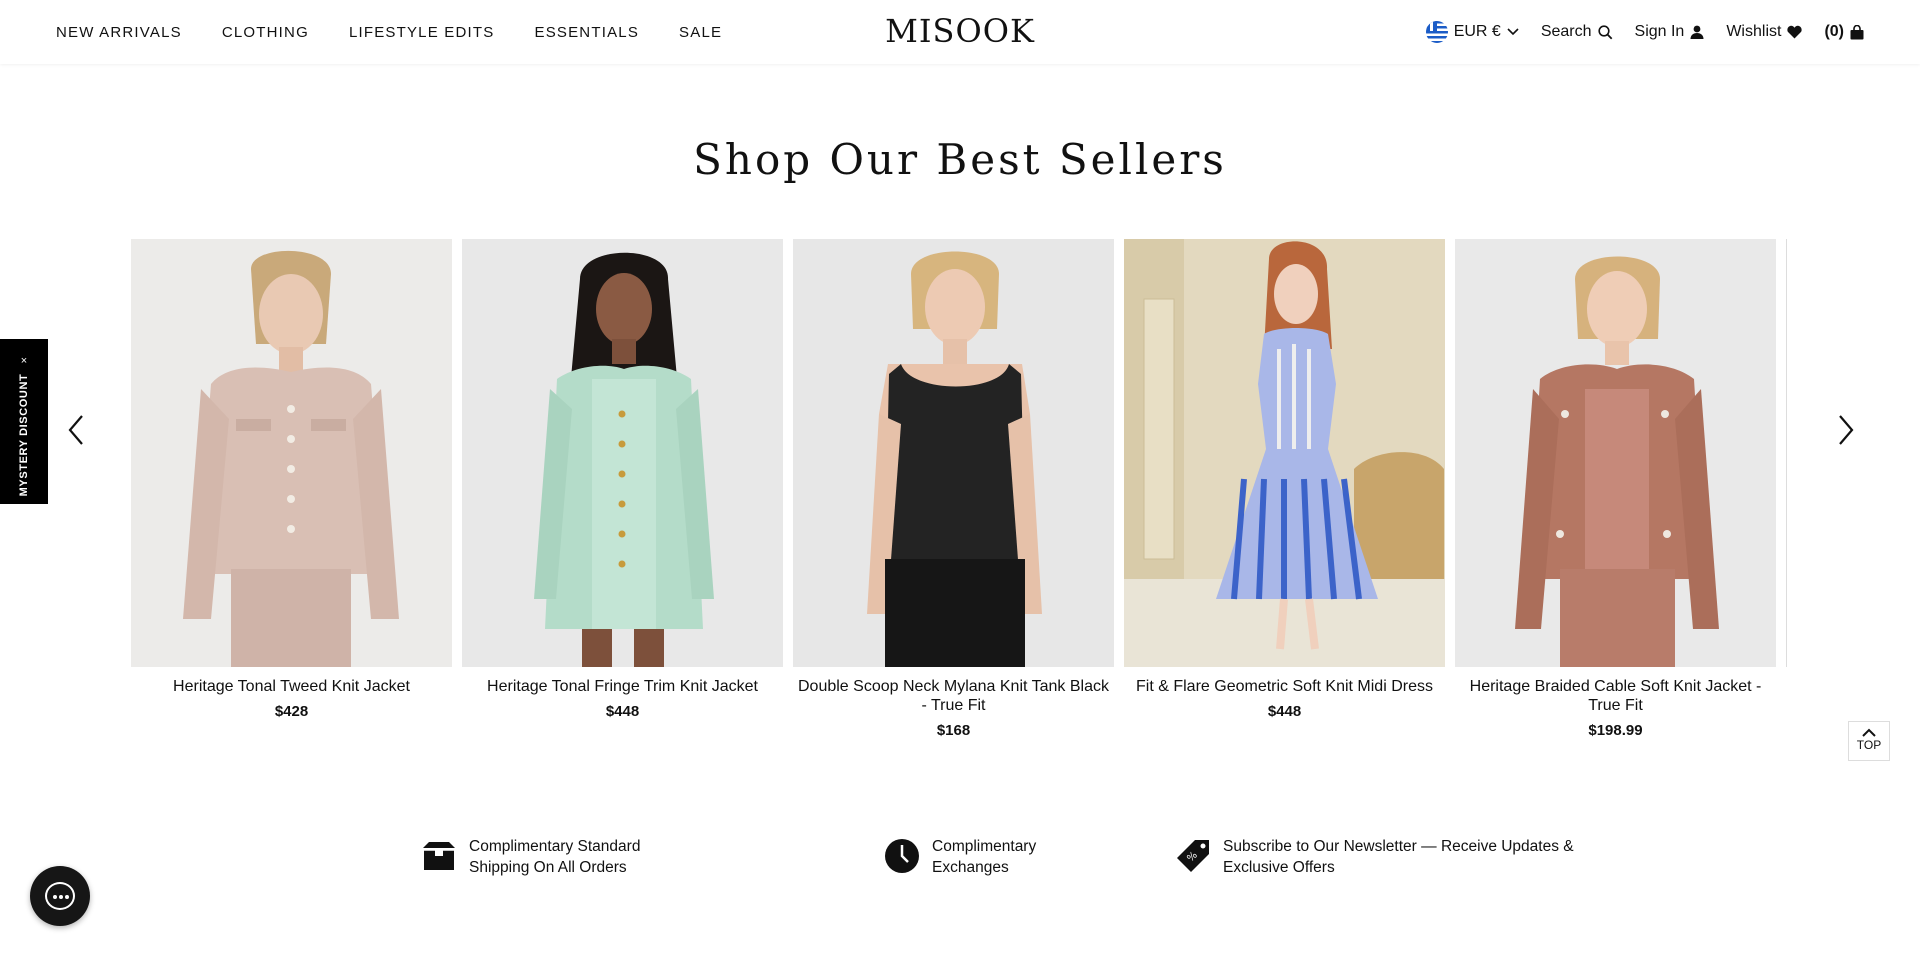 The image size is (1920, 953). What do you see at coordinates (1436, 32) in the screenshot?
I see `greece-flag-icon` at bounding box center [1436, 32].